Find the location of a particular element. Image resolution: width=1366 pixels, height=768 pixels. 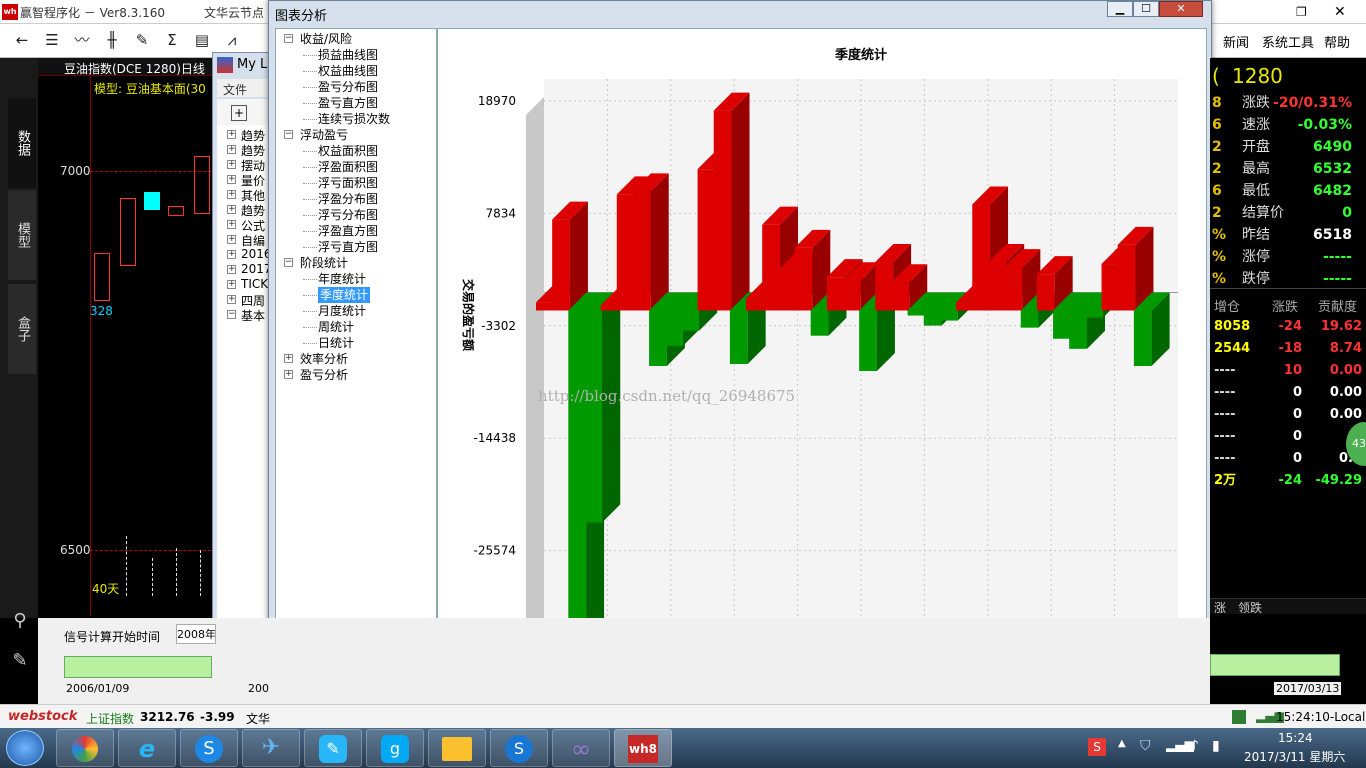

taskbar-app-colorful is located at coordinates (85, 748).